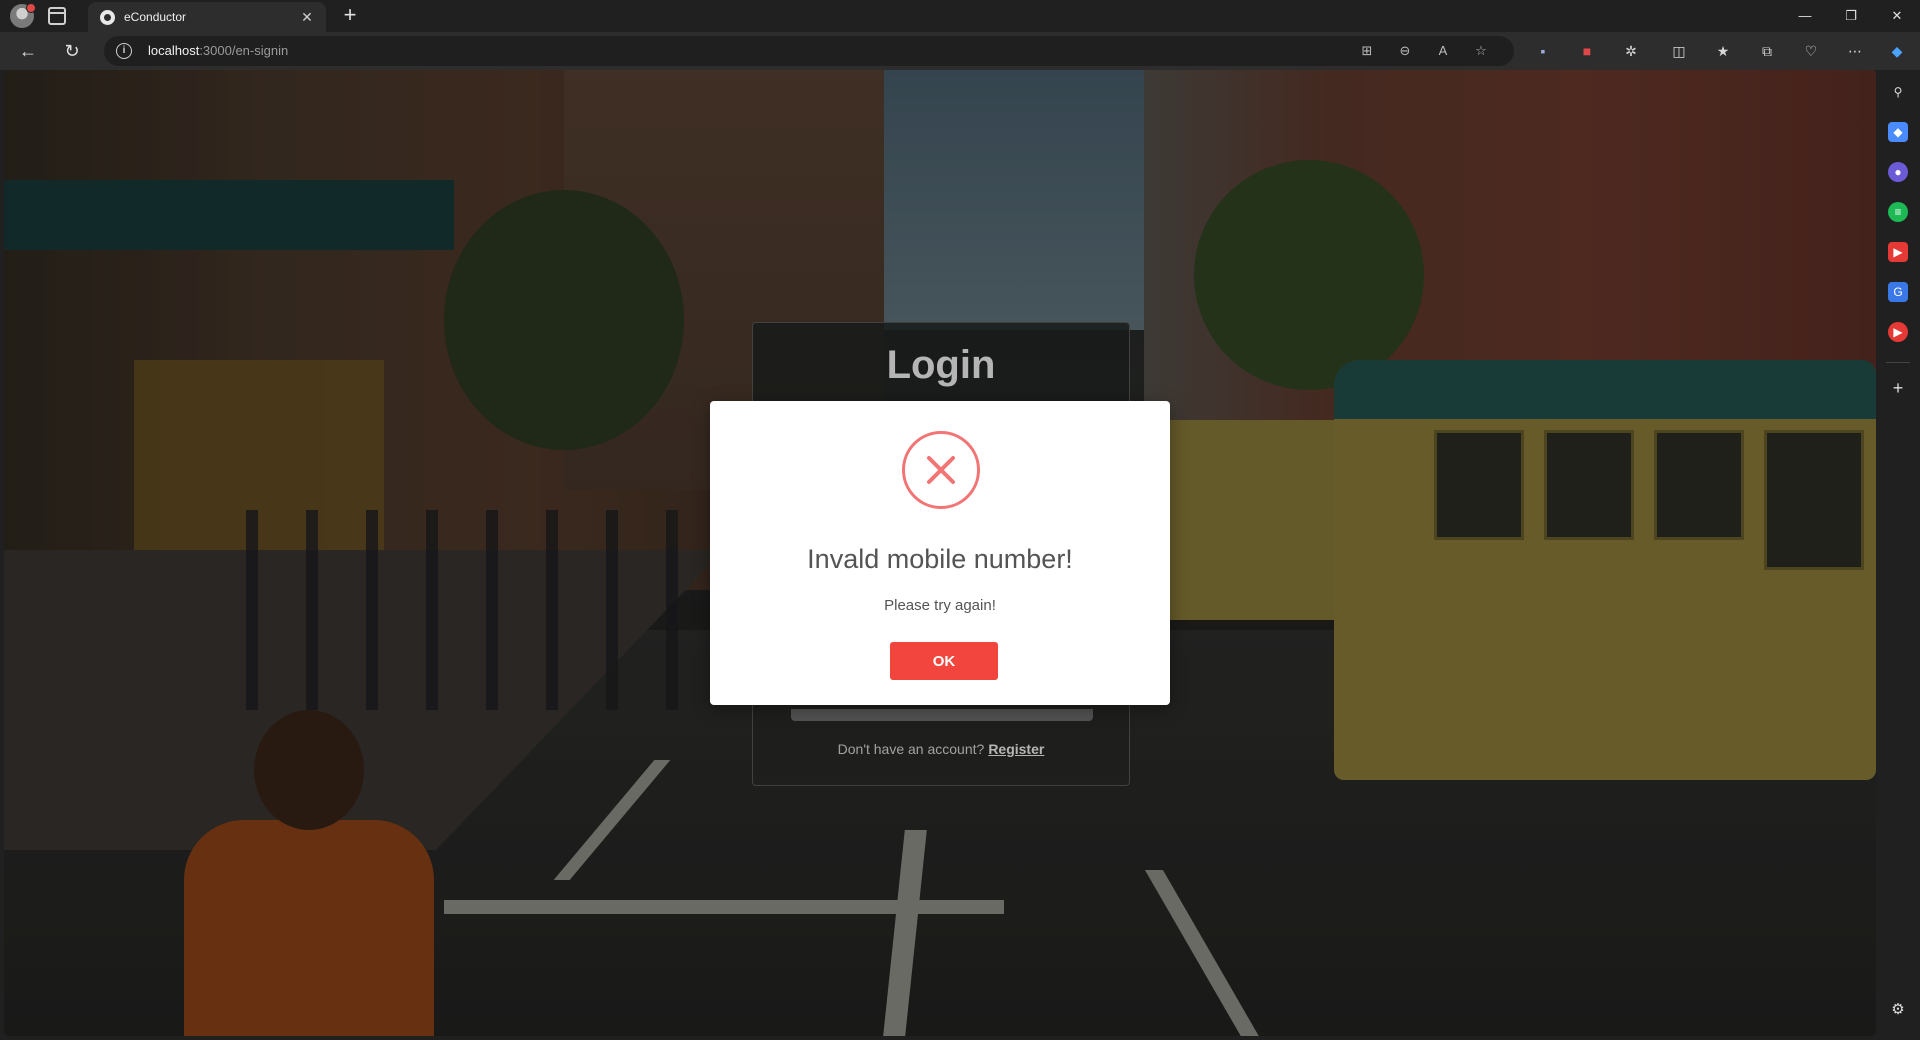  I want to click on split-screen-icon: ◫, so click(1679, 51).